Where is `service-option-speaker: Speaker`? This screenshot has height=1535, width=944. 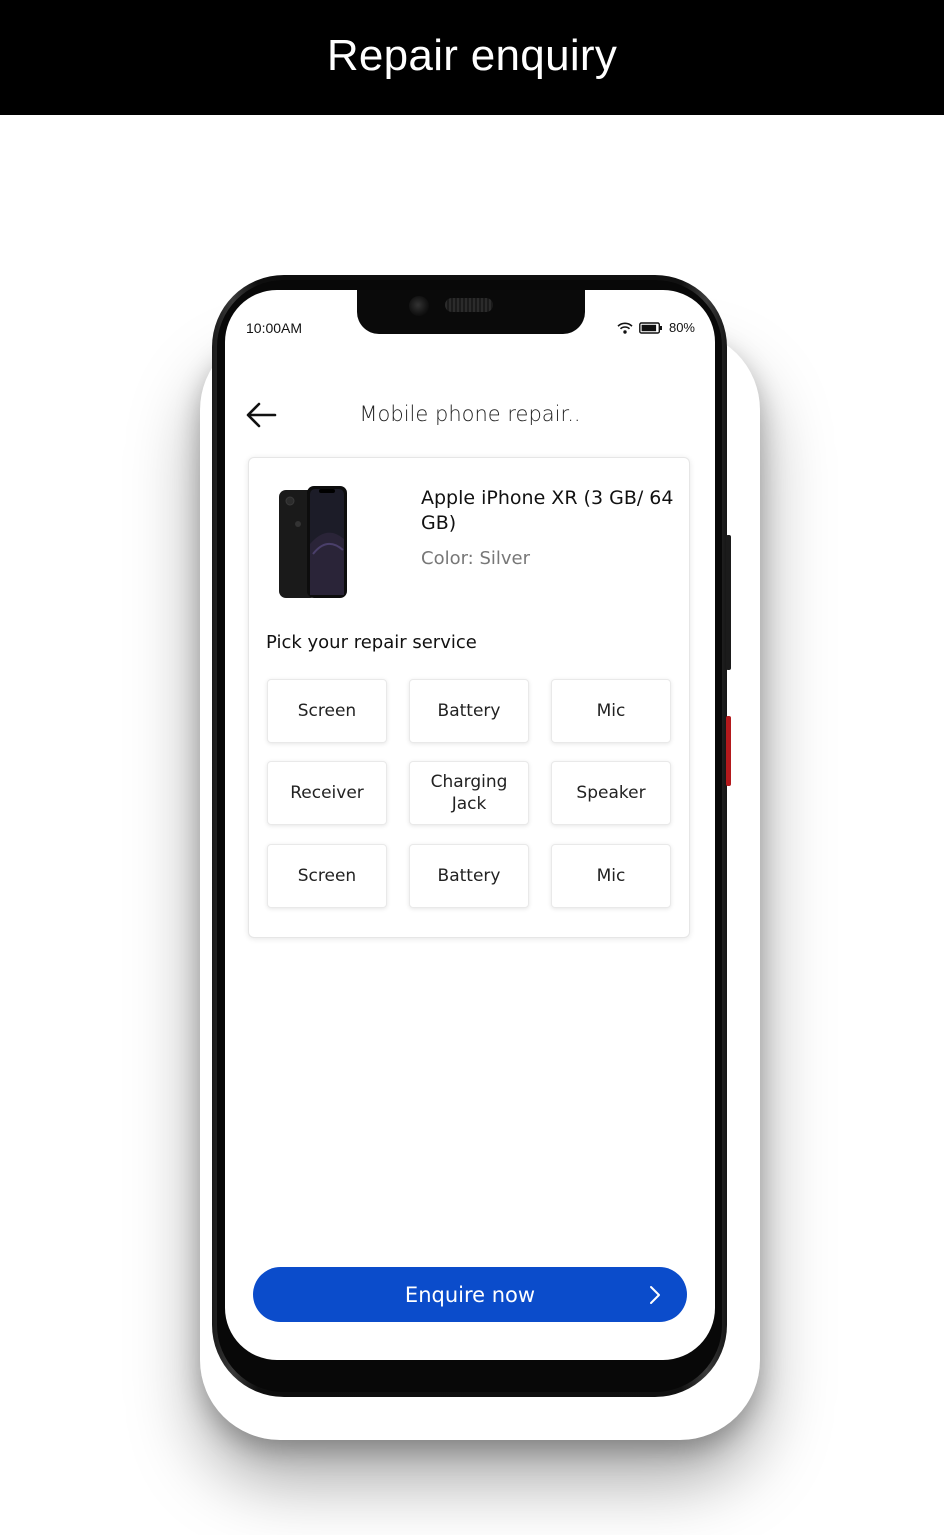 service-option-speaker: Speaker is located at coordinates (611, 793).